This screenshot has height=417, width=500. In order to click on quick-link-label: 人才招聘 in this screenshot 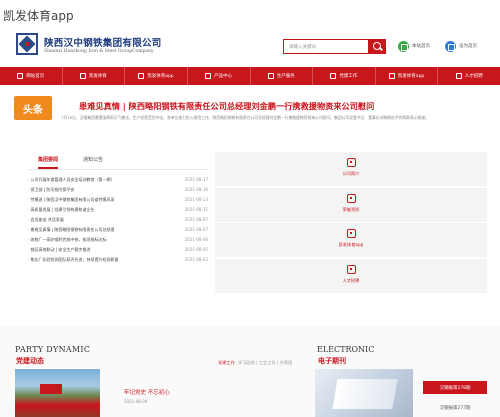, I will do `click(351, 280)`.